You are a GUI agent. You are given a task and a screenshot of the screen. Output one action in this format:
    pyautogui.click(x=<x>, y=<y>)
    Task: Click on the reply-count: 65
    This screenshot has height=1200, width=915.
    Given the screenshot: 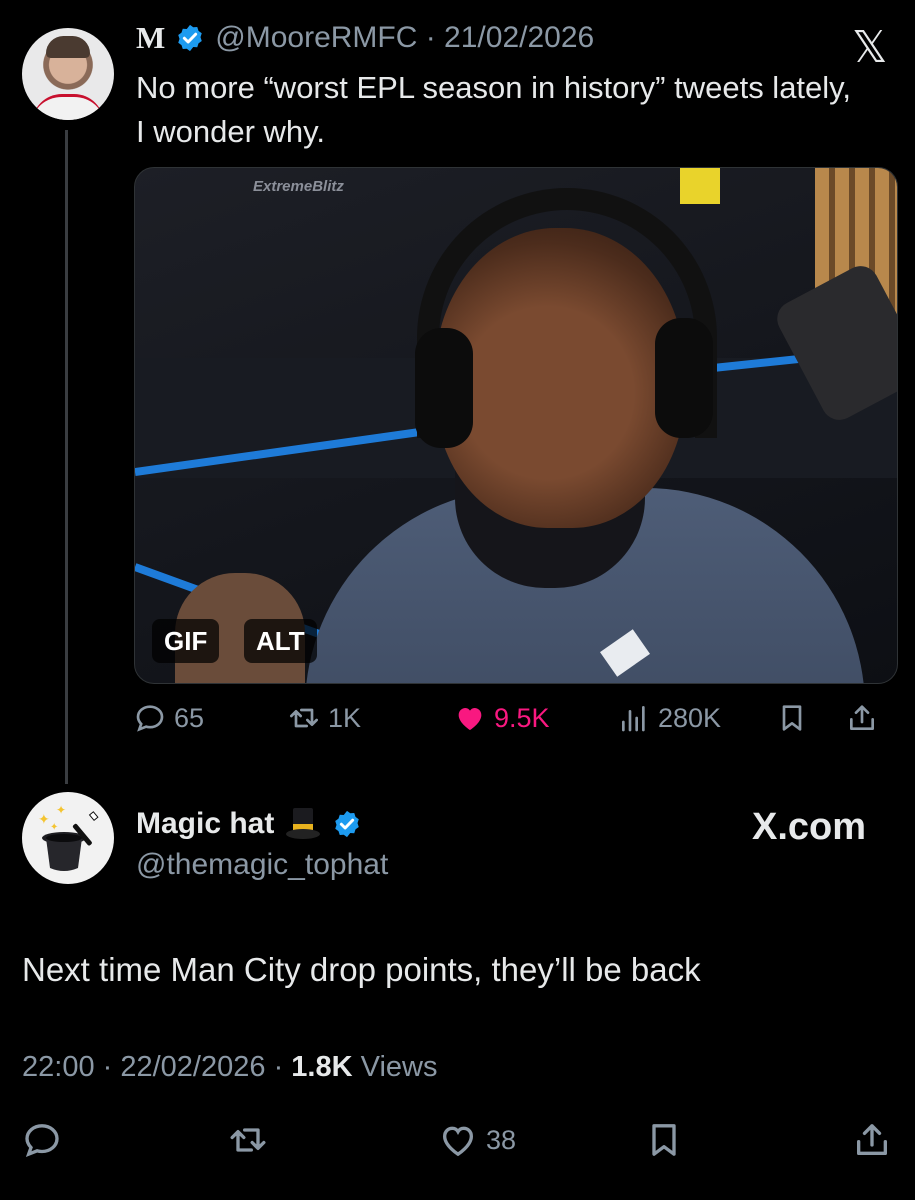 What is the action you would take?
    pyautogui.click(x=189, y=717)
    